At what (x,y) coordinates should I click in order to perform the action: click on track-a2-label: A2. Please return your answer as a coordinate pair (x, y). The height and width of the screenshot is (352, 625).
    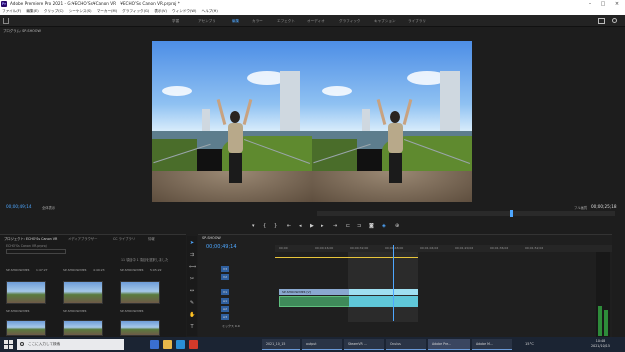
    Looking at the image, I should click on (225, 309).